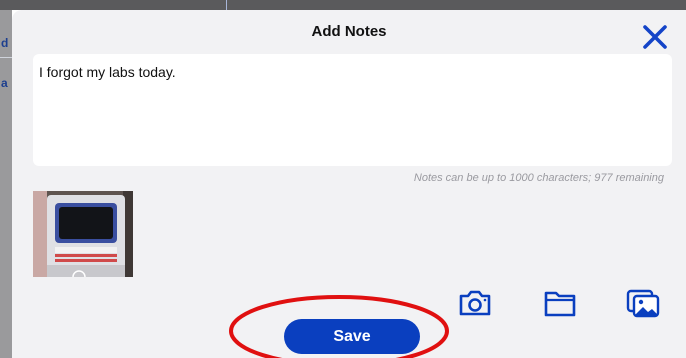  I want to click on attachment-photo, so click(83, 234).